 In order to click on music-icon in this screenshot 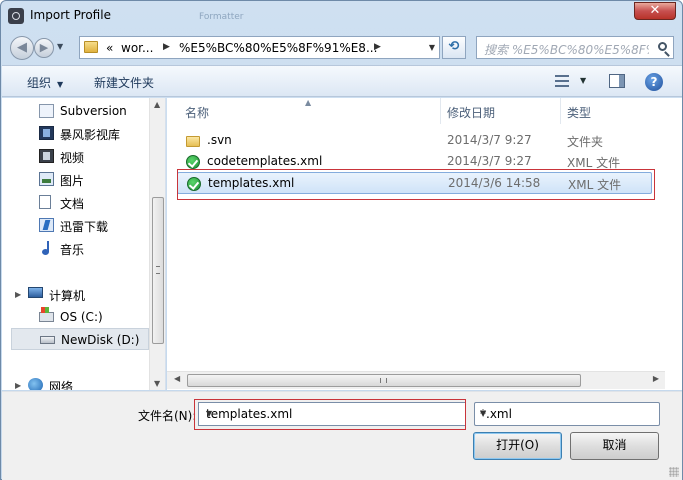, I will do `click(46, 248)`.